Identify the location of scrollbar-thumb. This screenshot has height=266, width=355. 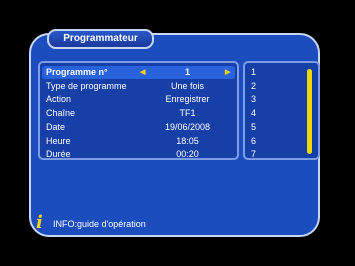
(309, 111).